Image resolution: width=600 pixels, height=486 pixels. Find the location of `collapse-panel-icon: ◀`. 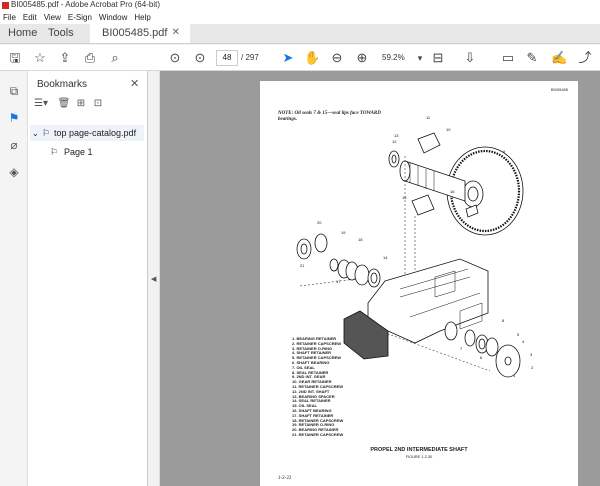

collapse-panel-icon: ◀ is located at coordinates (153, 279).